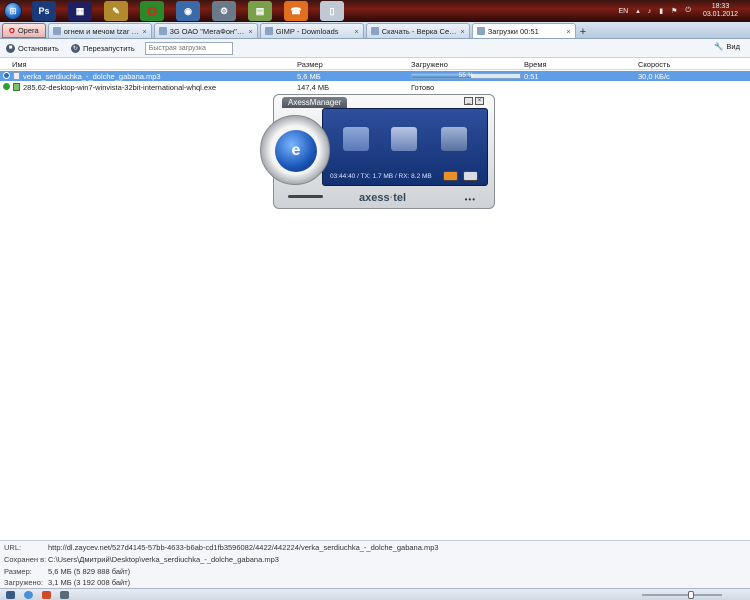  Describe the element at coordinates (80, 11) in the screenshot. I see `app-icon: ▦` at that location.